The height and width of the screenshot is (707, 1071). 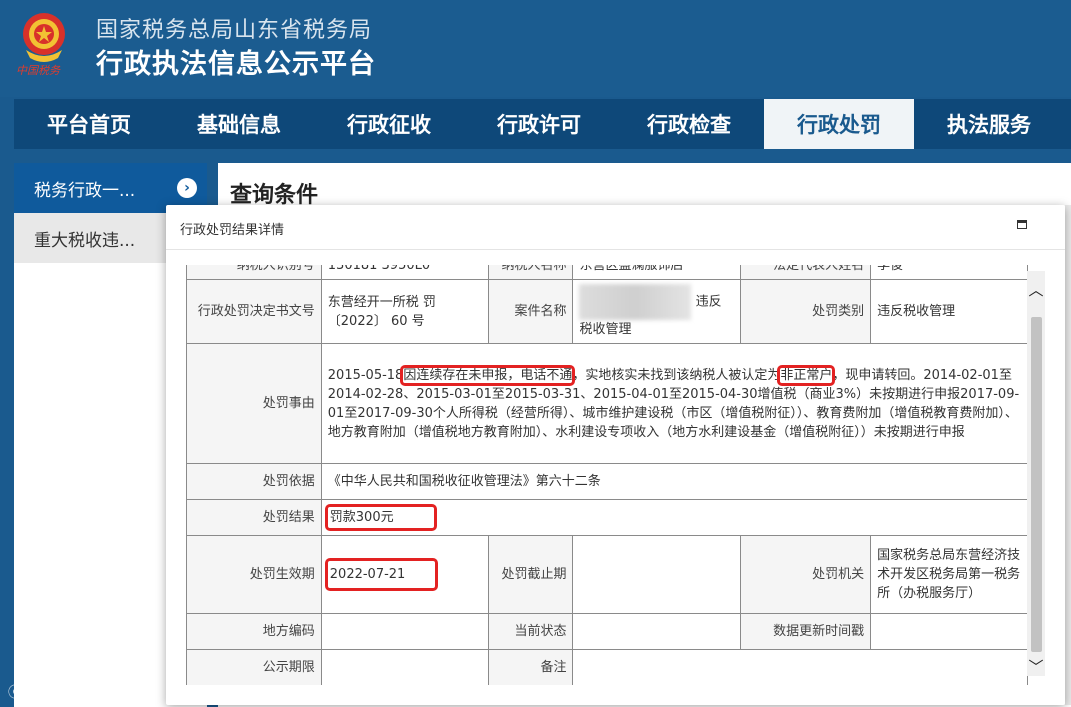 I want to click on site-subtitle: 国家税务总局山东省税务局, so click(x=234, y=30).